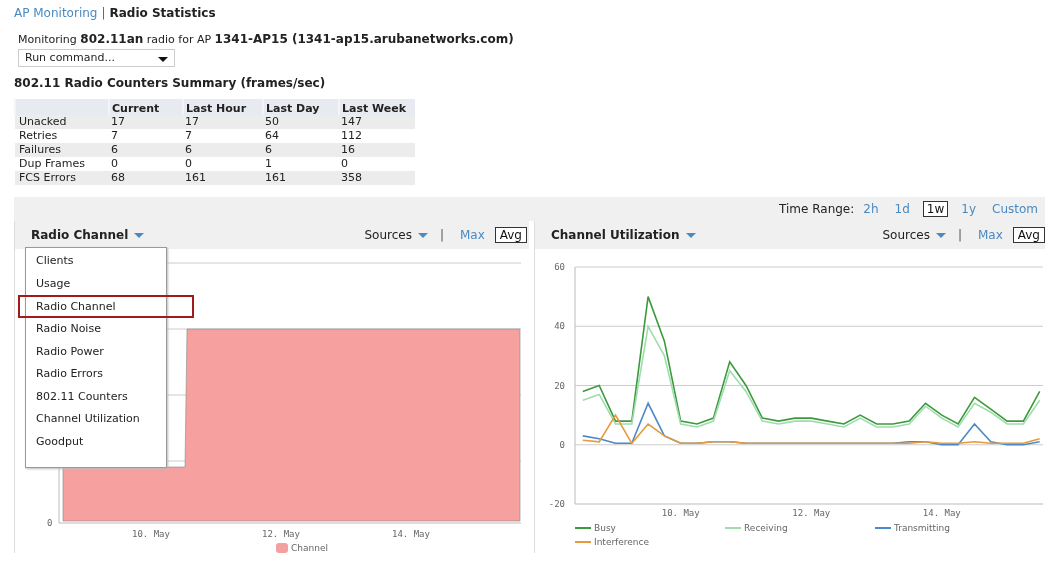  Describe the element at coordinates (266, 39) in the screenshot. I see `monitoring-description: Monitoring 802.11an radio for AP 1341-AP15 (1341-ap15.arubanetworks.com)` at that location.